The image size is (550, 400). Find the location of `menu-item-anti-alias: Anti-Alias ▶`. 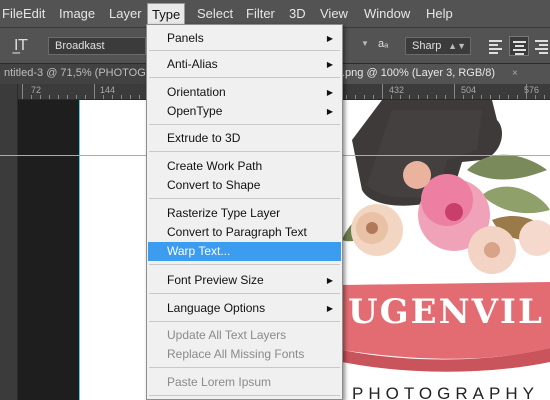

menu-item-anti-alias: Anti-Alias ▶ is located at coordinates (244, 64).